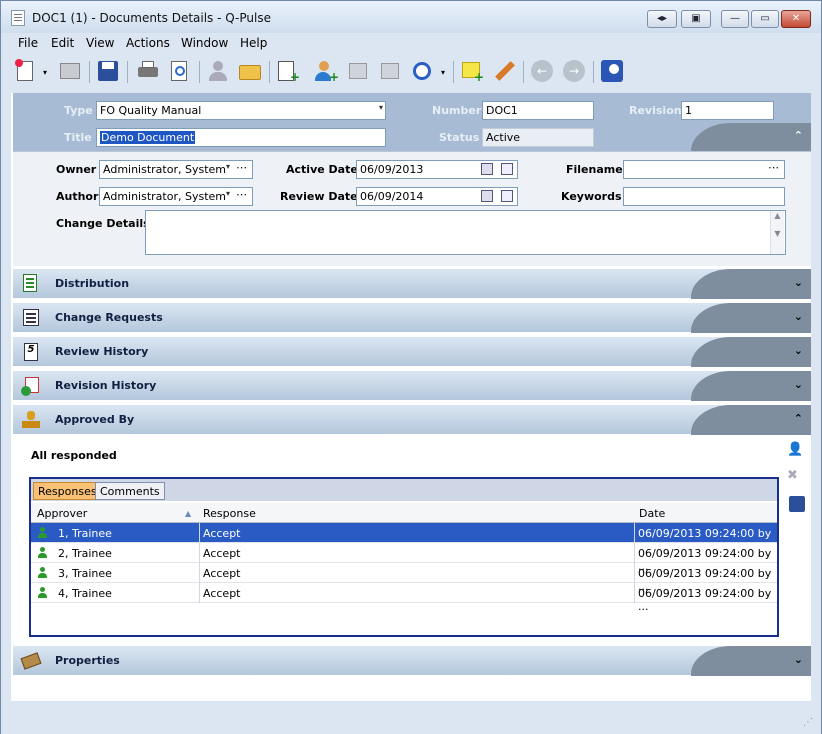 This screenshot has height=734, width=822. Describe the element at coordinates (765, 19) in the screenshot. I see `maximize-button: ▭` at that location.